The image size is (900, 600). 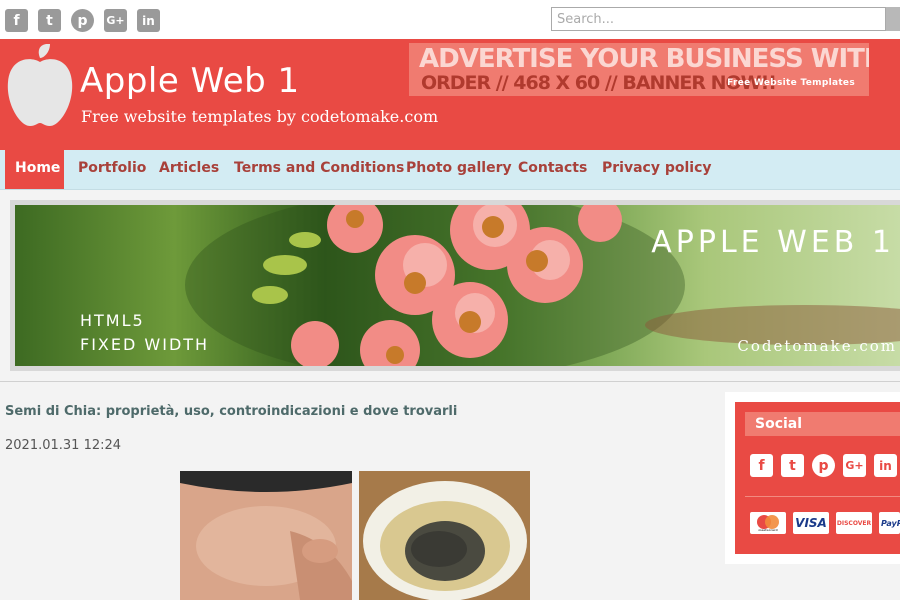 I want to click on ad-headline: ADVERTISE YOUR BUSINESS WITH US, so click(x=644, y=59).